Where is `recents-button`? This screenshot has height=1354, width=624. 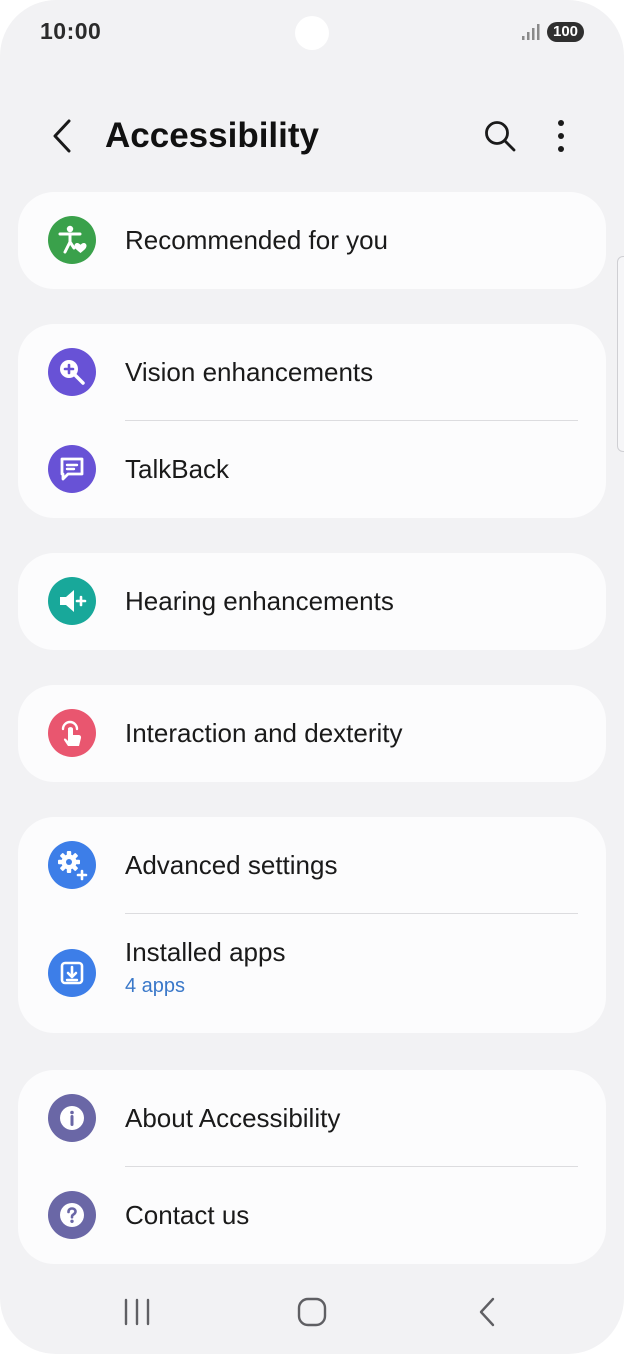 recents-button is located at coordinates (137, 1312).